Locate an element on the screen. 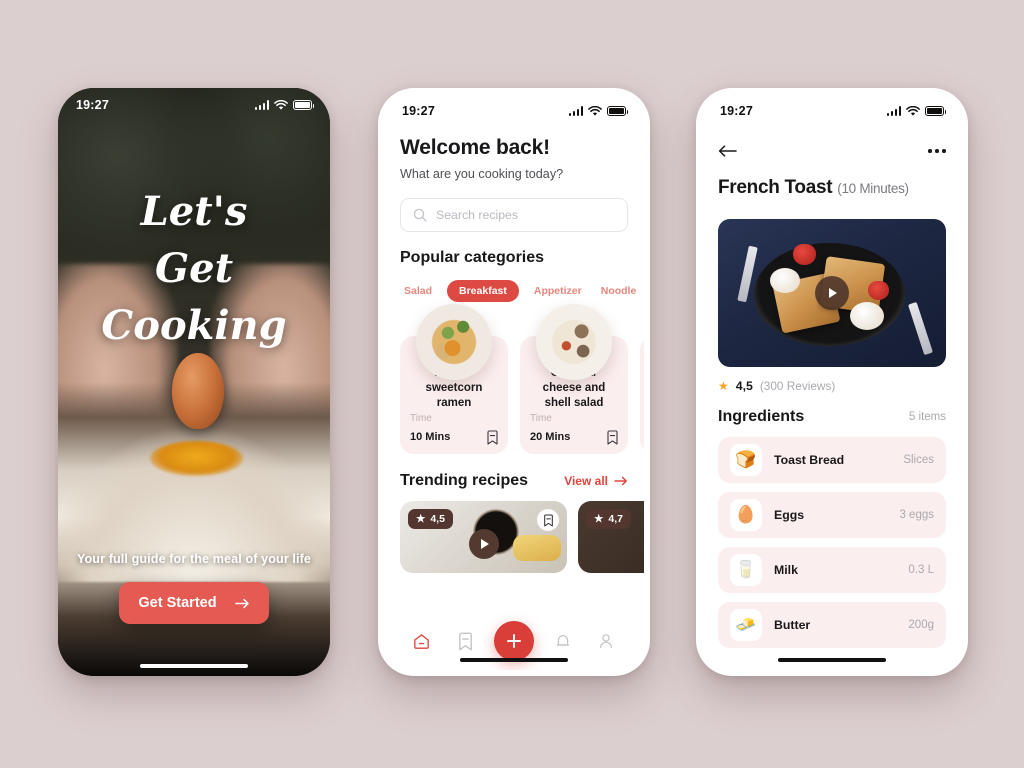  status-bar: 19:27 is located at coordinates (194, 105).